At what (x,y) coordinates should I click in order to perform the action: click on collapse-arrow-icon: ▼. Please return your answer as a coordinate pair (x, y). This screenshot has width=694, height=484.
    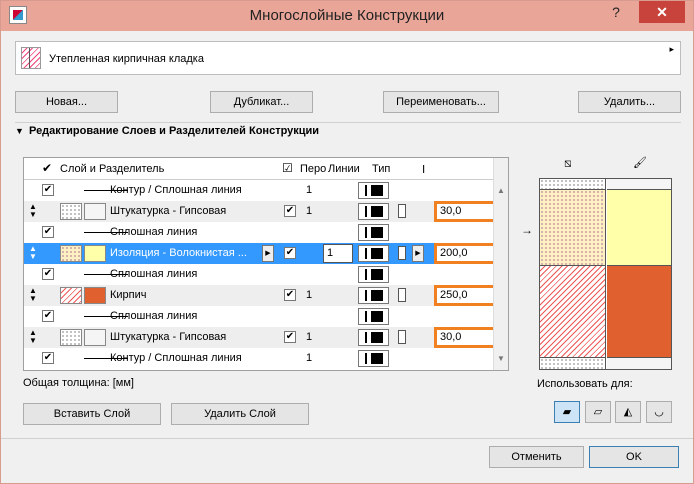
    Looking at the image, I should click on (19, 131).